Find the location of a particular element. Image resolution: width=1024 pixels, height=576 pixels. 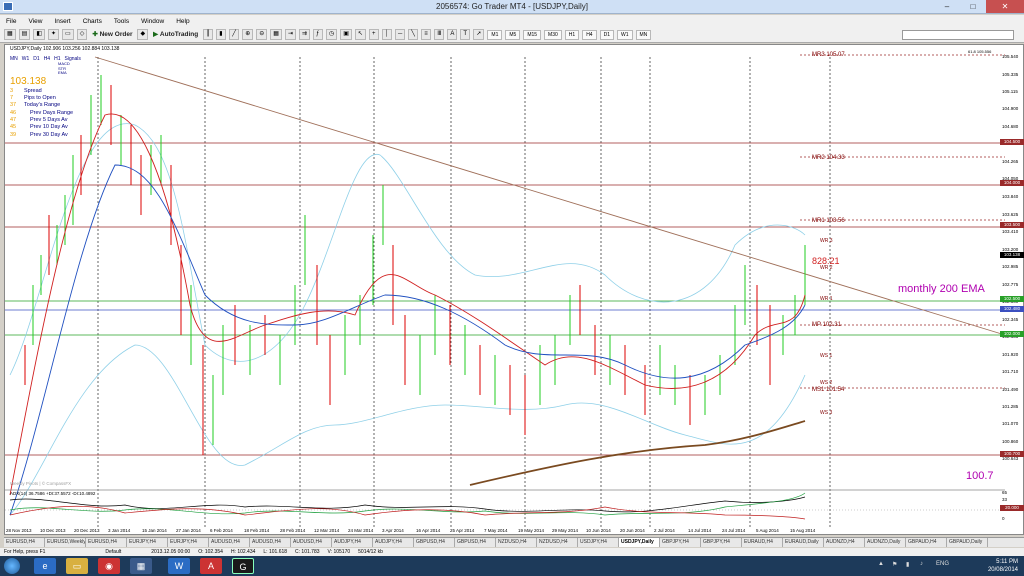

tray-volume-icon: ♪ is located at coordinates (921, 564).